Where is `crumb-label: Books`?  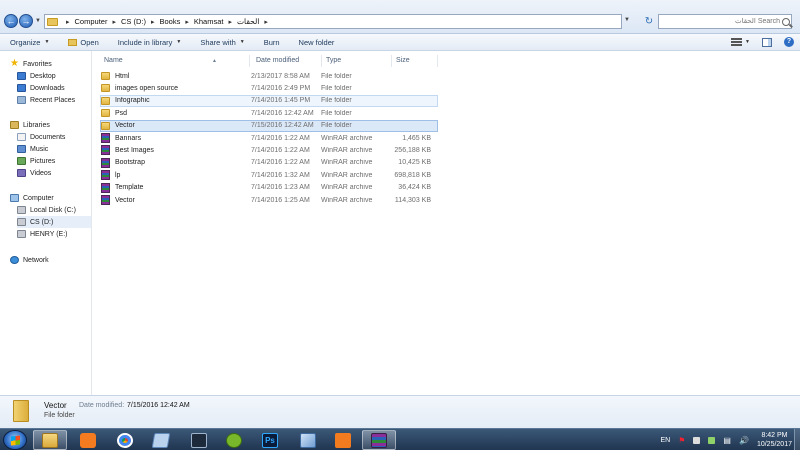 crumb-label: Books is located at coordinates (170, 21).